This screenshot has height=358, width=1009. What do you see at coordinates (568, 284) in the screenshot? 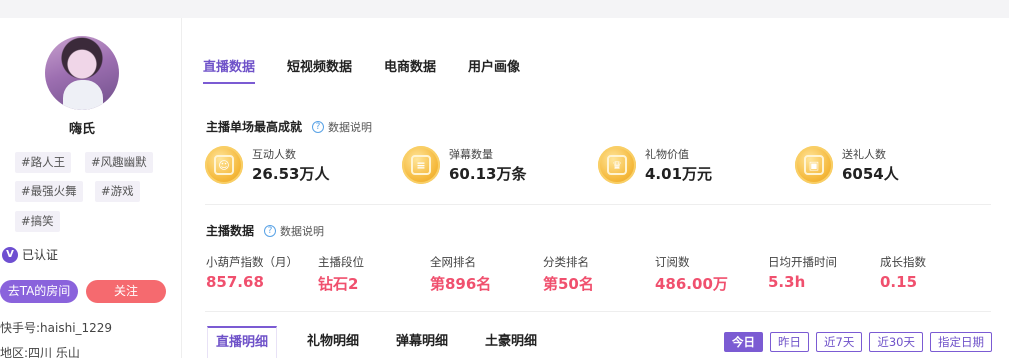
I see `metric-value: 第50名` at bounding box center [568, 284].